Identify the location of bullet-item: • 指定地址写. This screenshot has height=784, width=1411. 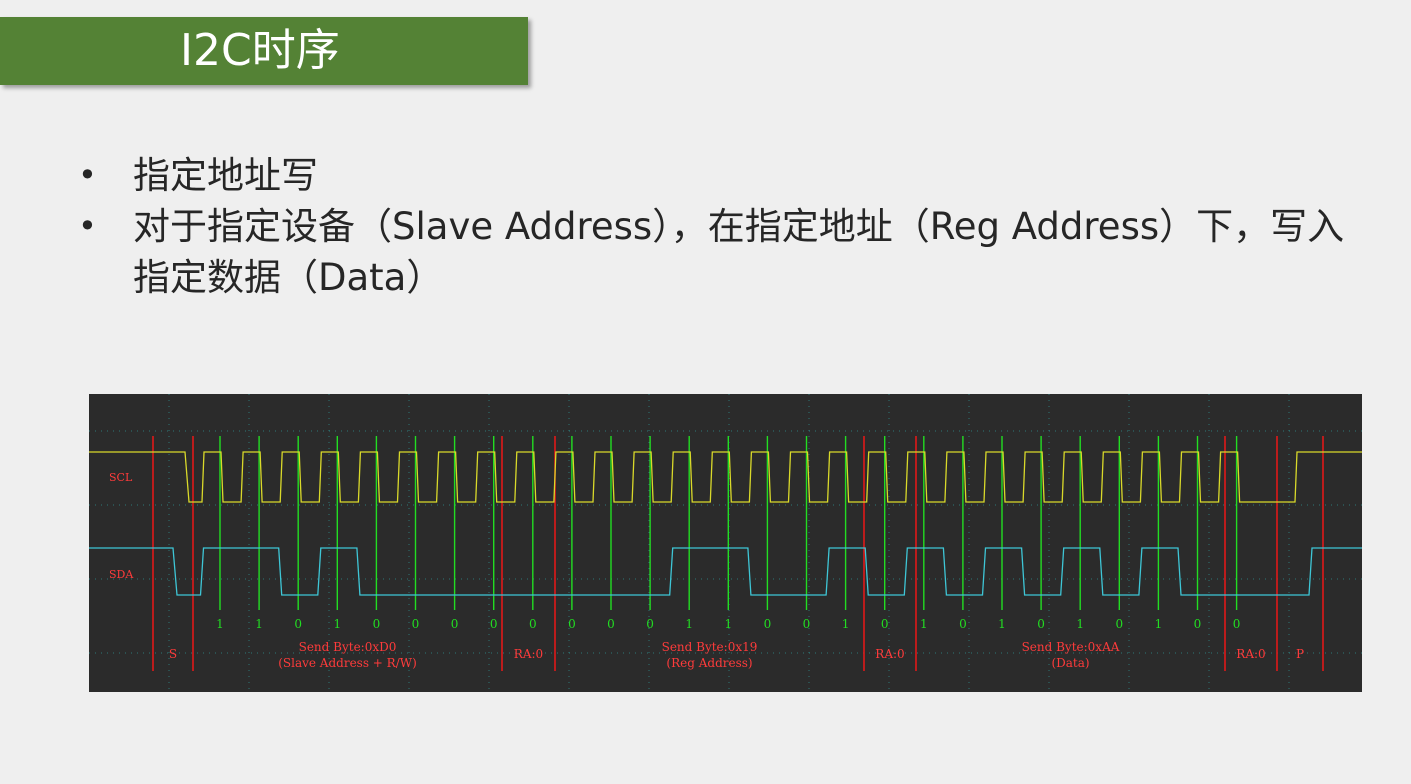
(728, 175).